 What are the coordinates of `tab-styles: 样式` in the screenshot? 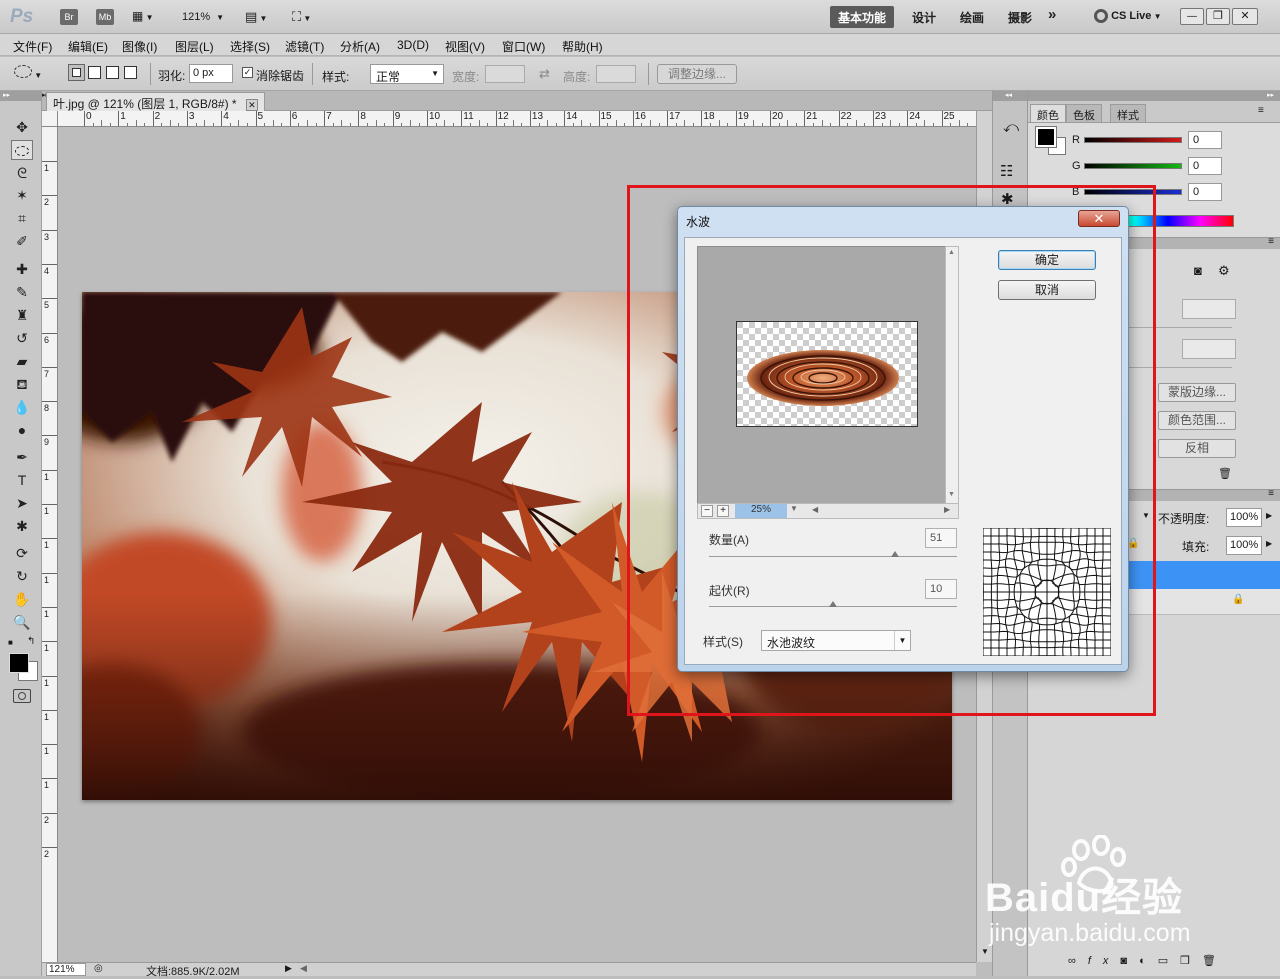 It's located at (1128, 113).